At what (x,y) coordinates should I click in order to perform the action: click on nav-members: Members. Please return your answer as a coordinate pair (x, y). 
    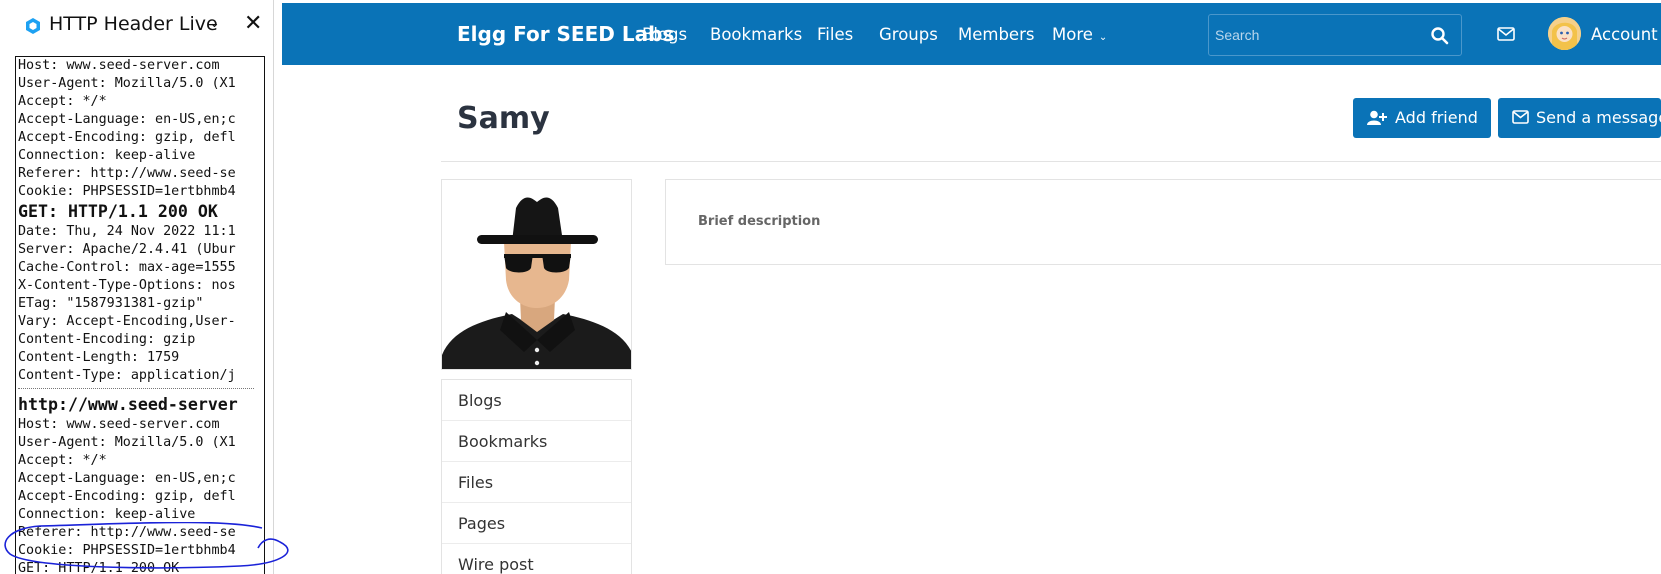
    Looking at the image, I should click on (996, 34).